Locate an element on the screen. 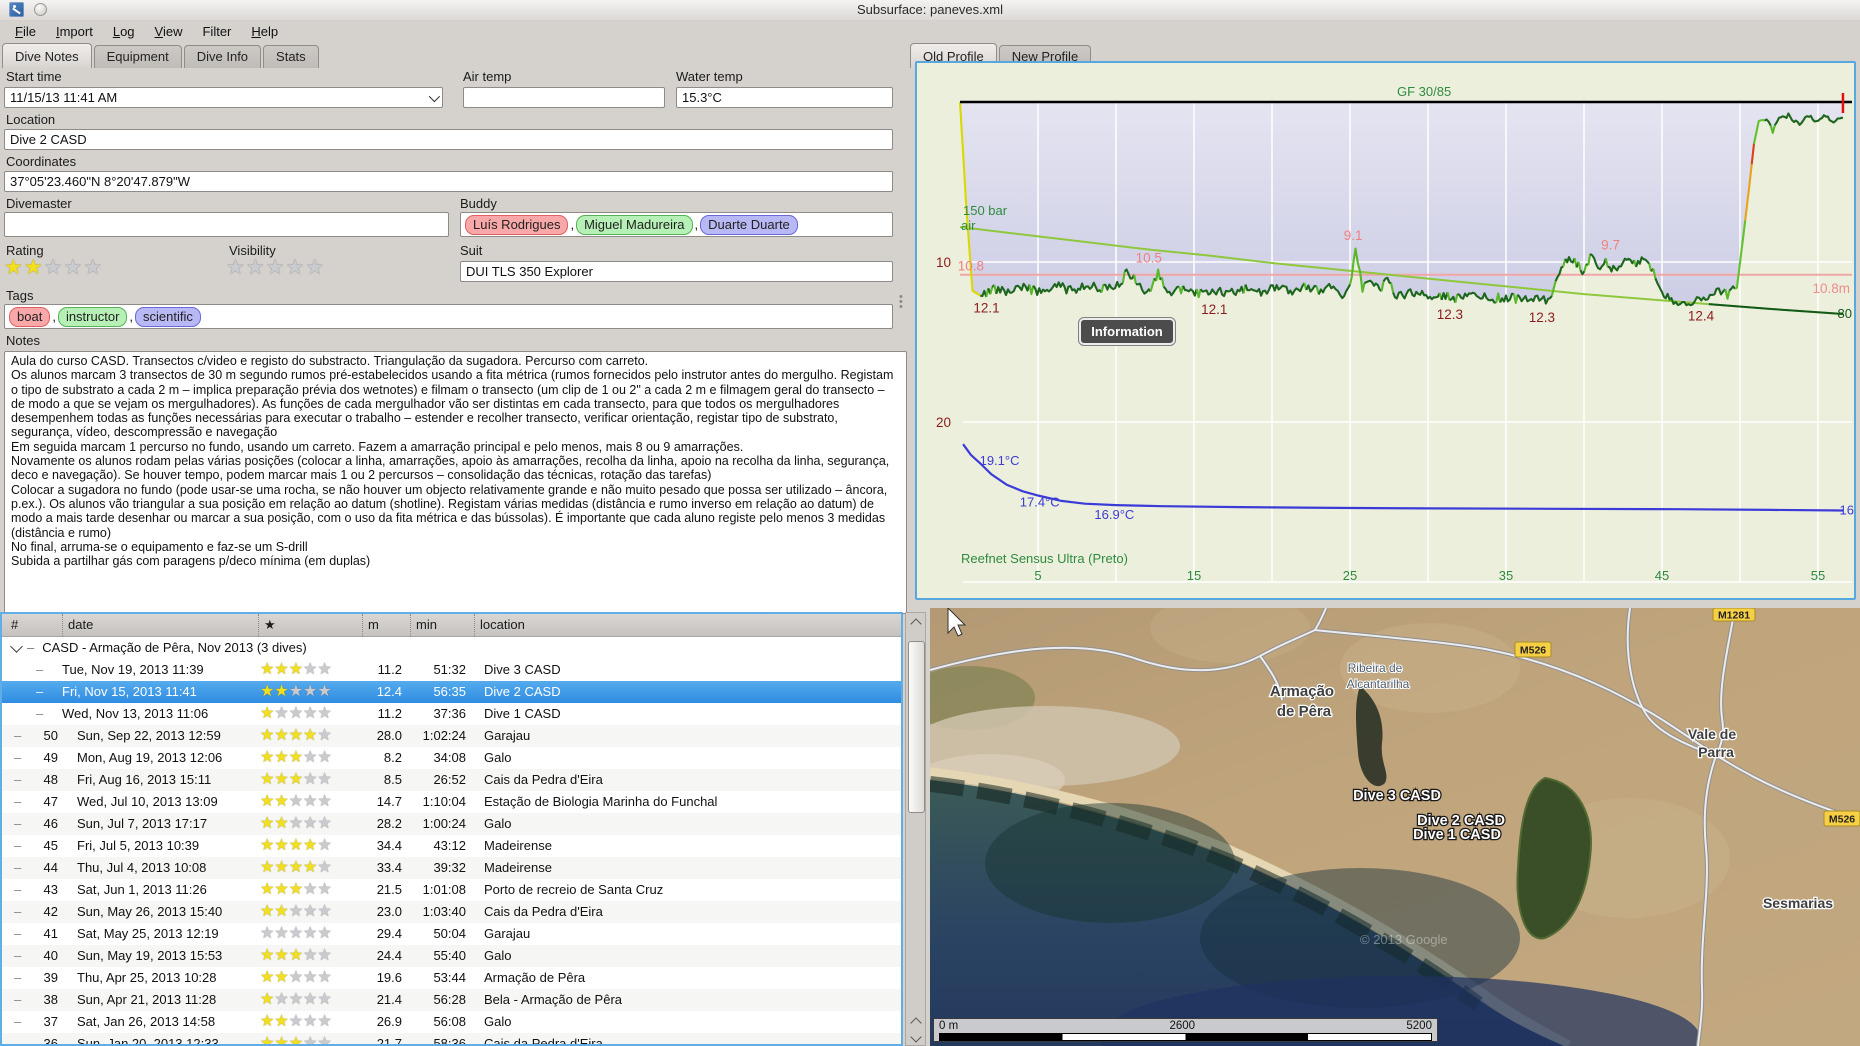  rating-stars: ★ ★ ★ ★ ★ is located at coordinates (53, 268).